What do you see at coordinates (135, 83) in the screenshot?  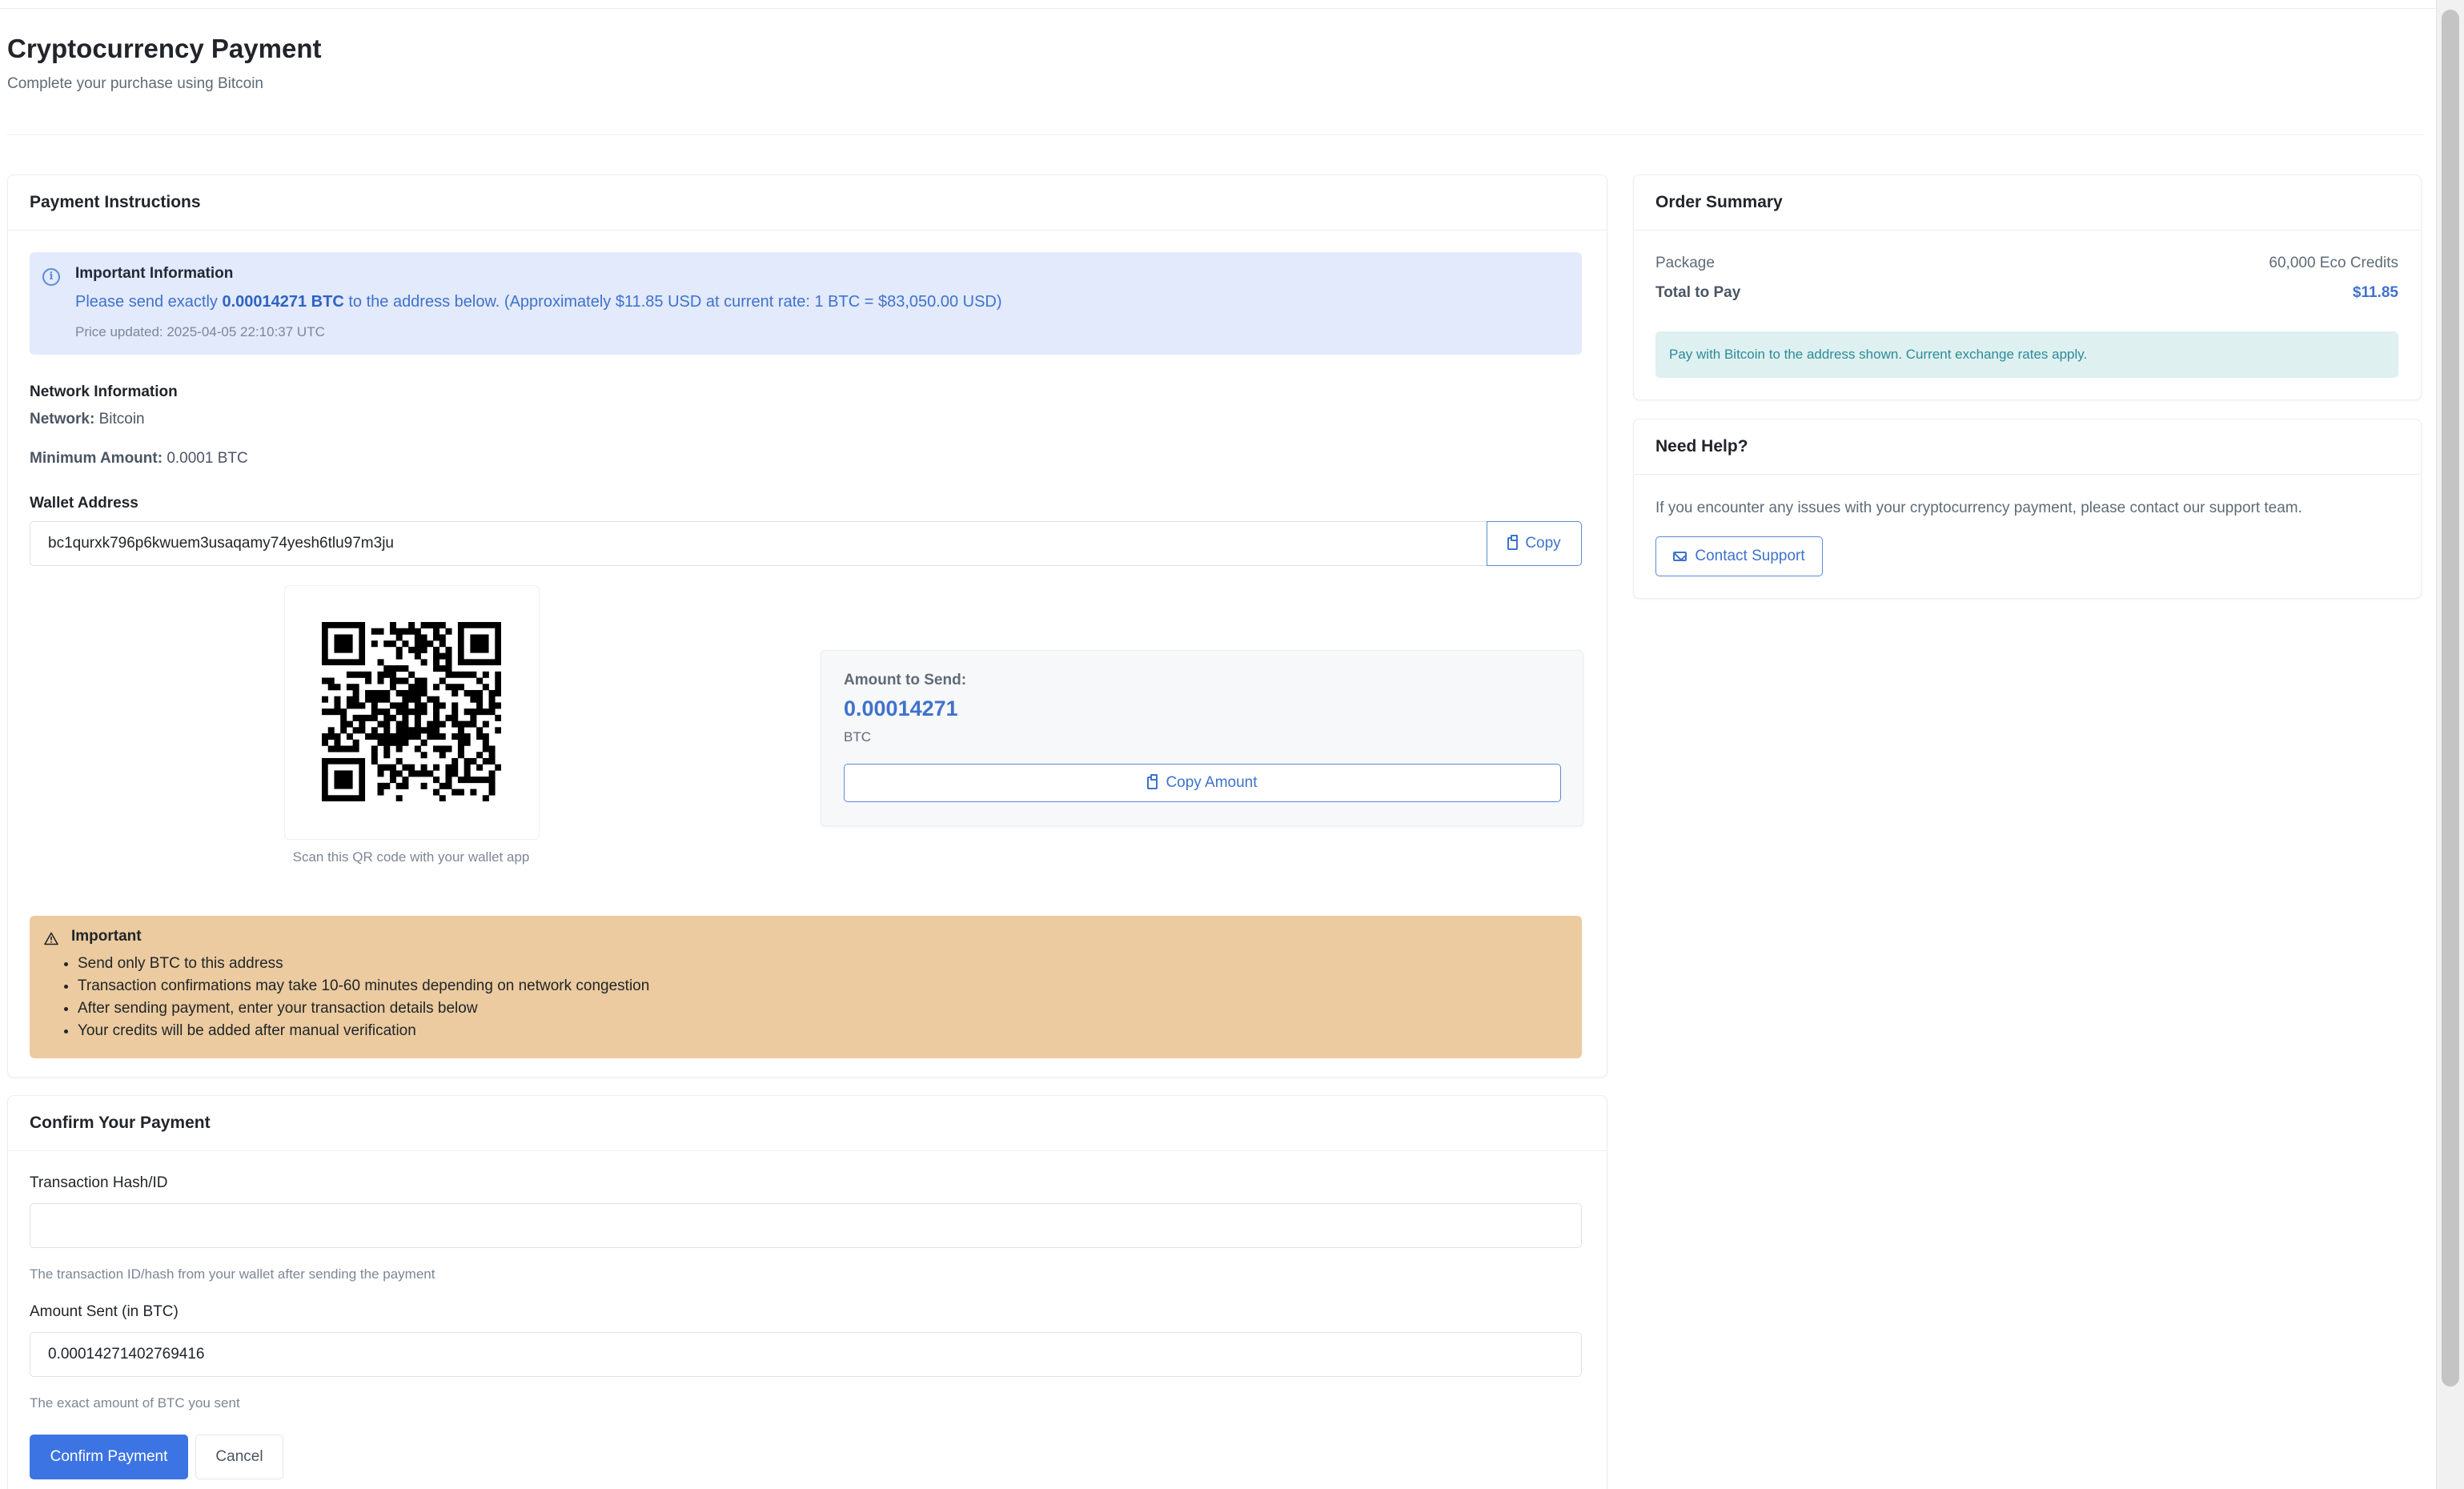 I see `page-subtitle: Complete your purchase using Bitcoin` at bounding box center [135, 83].